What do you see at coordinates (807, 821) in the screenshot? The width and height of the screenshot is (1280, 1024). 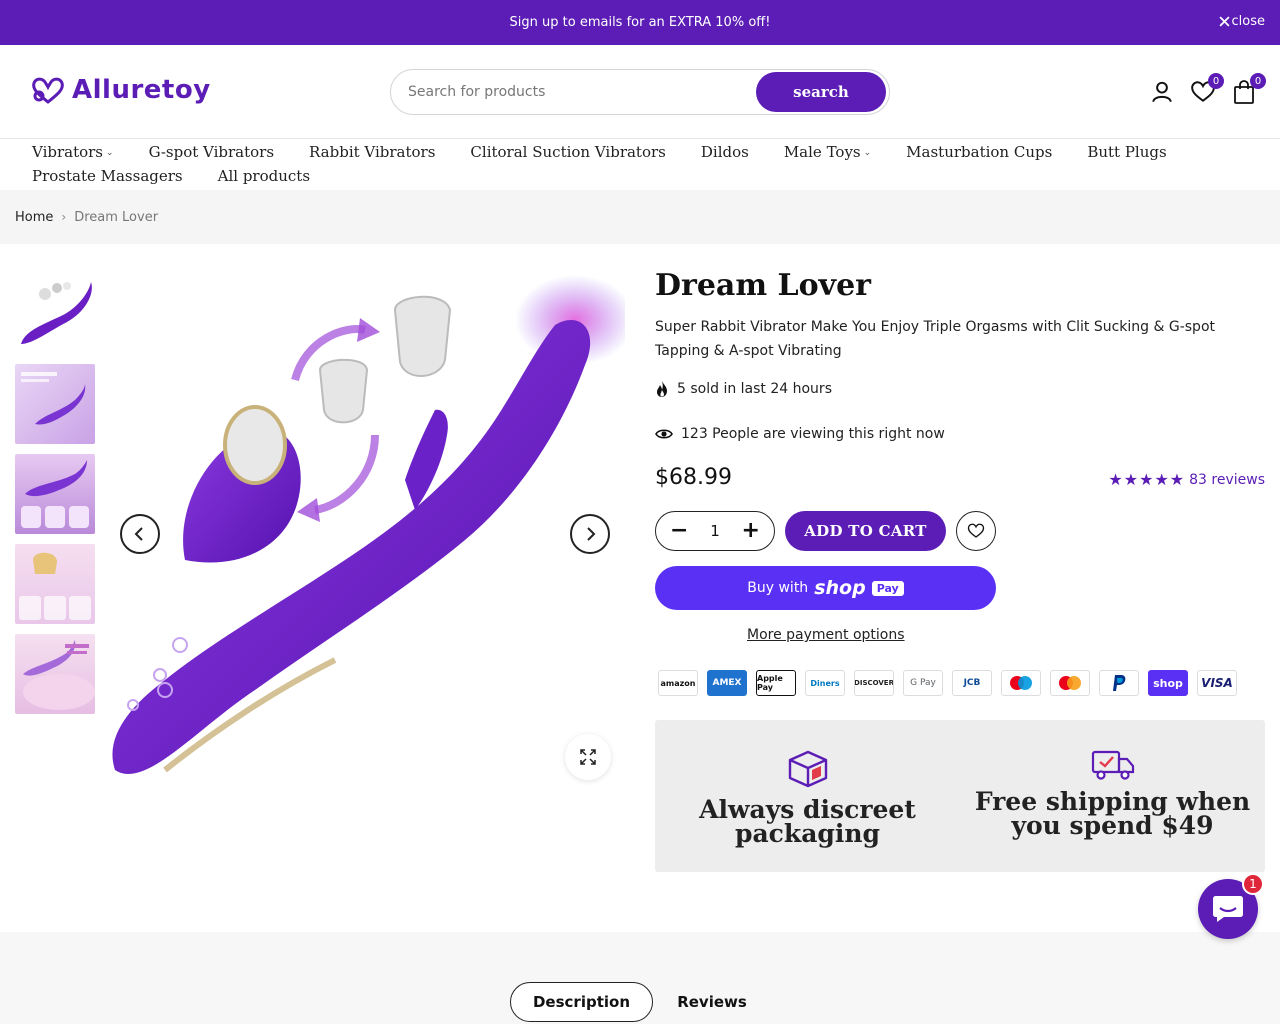 I see `feature-title: Always discreet packaging` at bounding box center [807, 821].